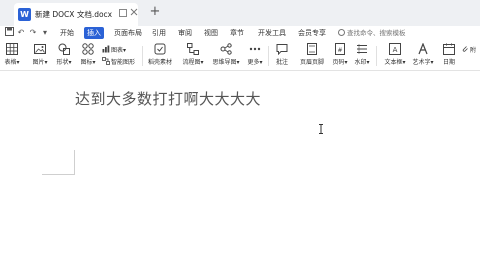  Describe the element at coordinates (282, 49) in the screenshot. I see `comment-icon` at that location.